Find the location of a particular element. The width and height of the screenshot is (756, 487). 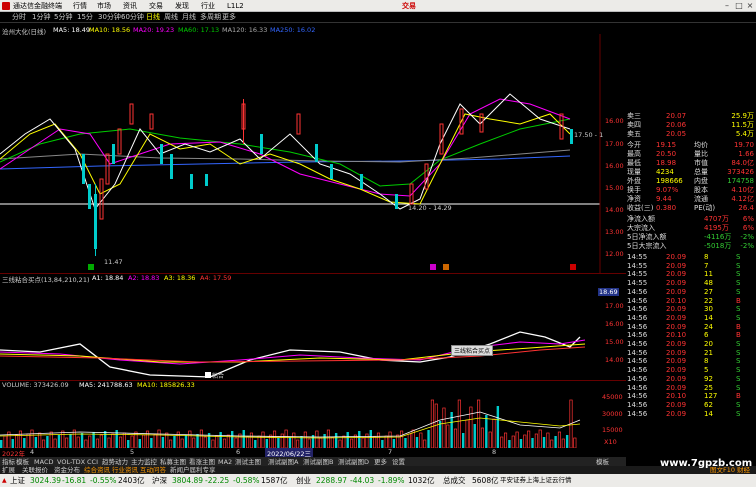

tab-fund-dist: 资金分布 is located at coordinates (67, 470).